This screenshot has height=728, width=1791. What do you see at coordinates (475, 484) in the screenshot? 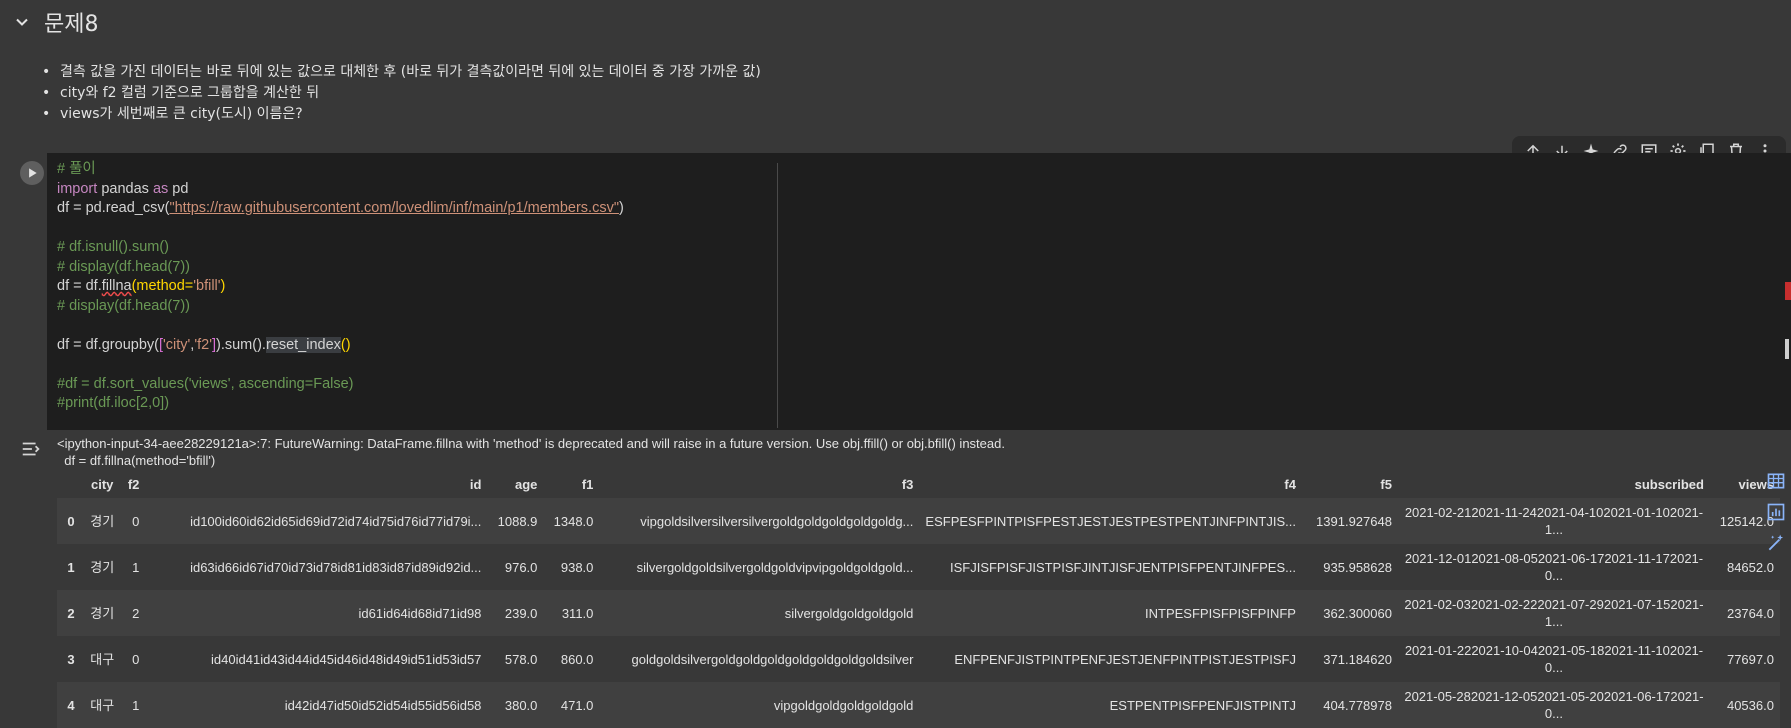
I see `column-header: id` at bounding box center [475, 484].